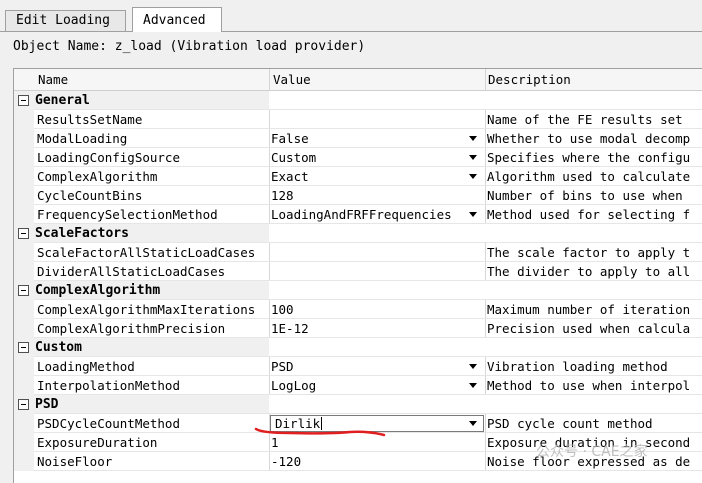 The height and width of the screenshot is (483, 702). I want to click on property-name: LoadingConfigSource, so click(151, 157).